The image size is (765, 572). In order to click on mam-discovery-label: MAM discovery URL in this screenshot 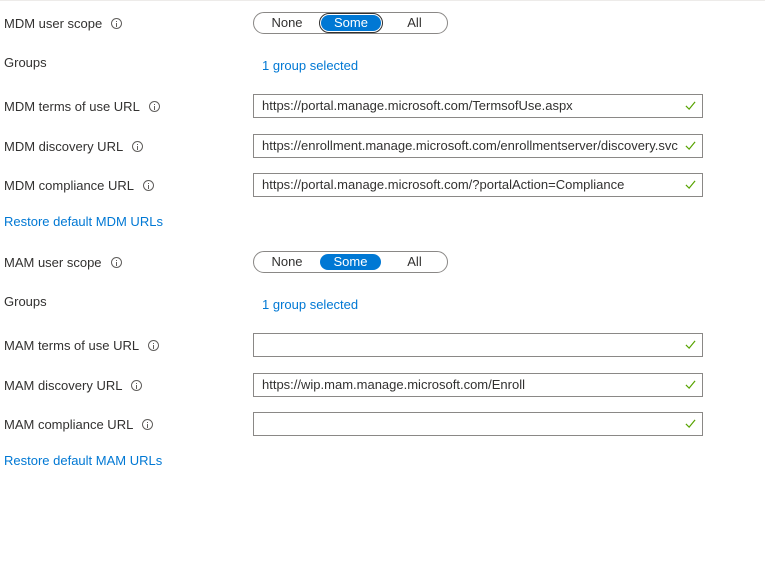, I will do `click(63, 385)`.